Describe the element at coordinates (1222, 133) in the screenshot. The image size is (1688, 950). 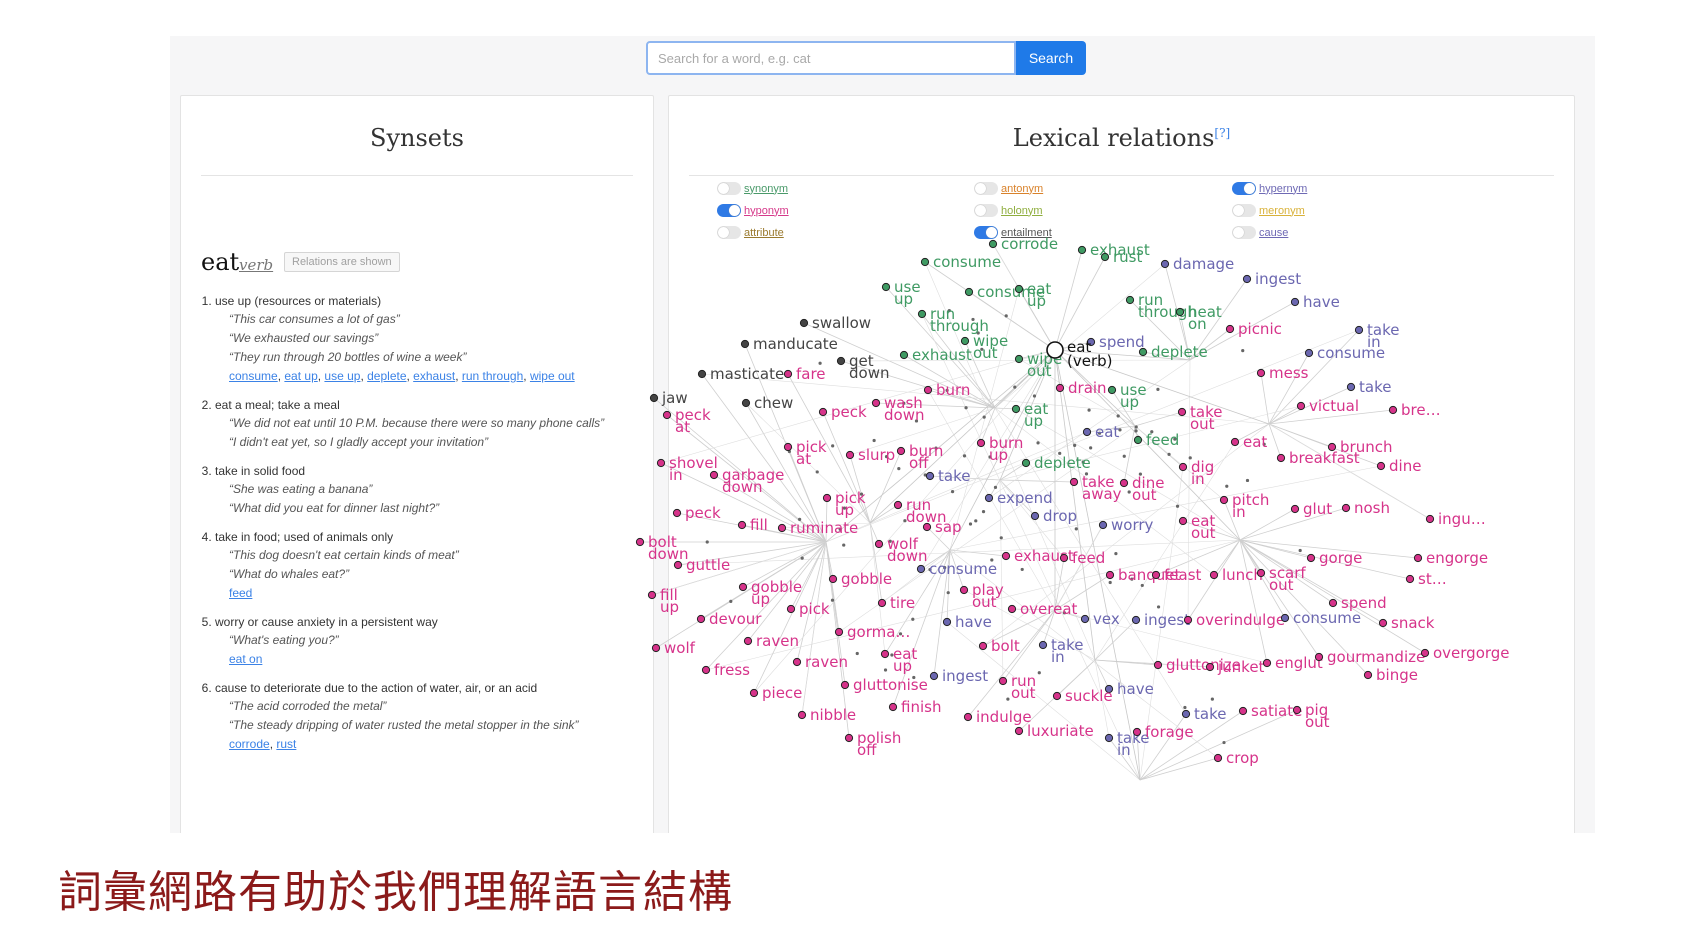
I see `help-link: [?]` at that location.